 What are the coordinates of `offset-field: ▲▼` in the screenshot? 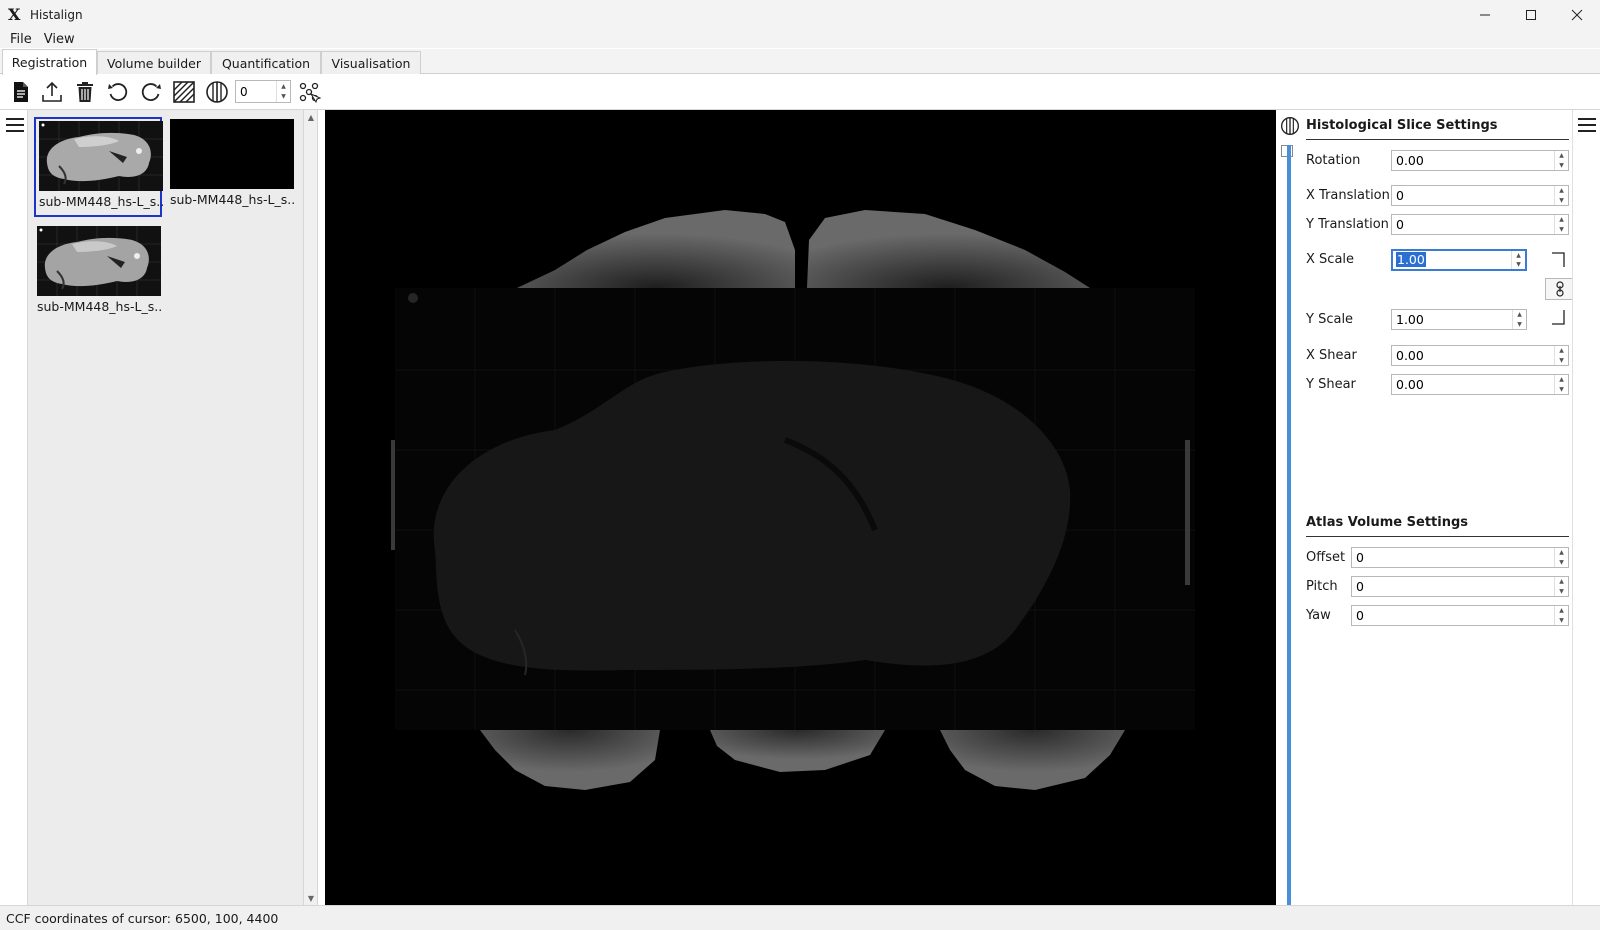 It's located at (1460, 557).